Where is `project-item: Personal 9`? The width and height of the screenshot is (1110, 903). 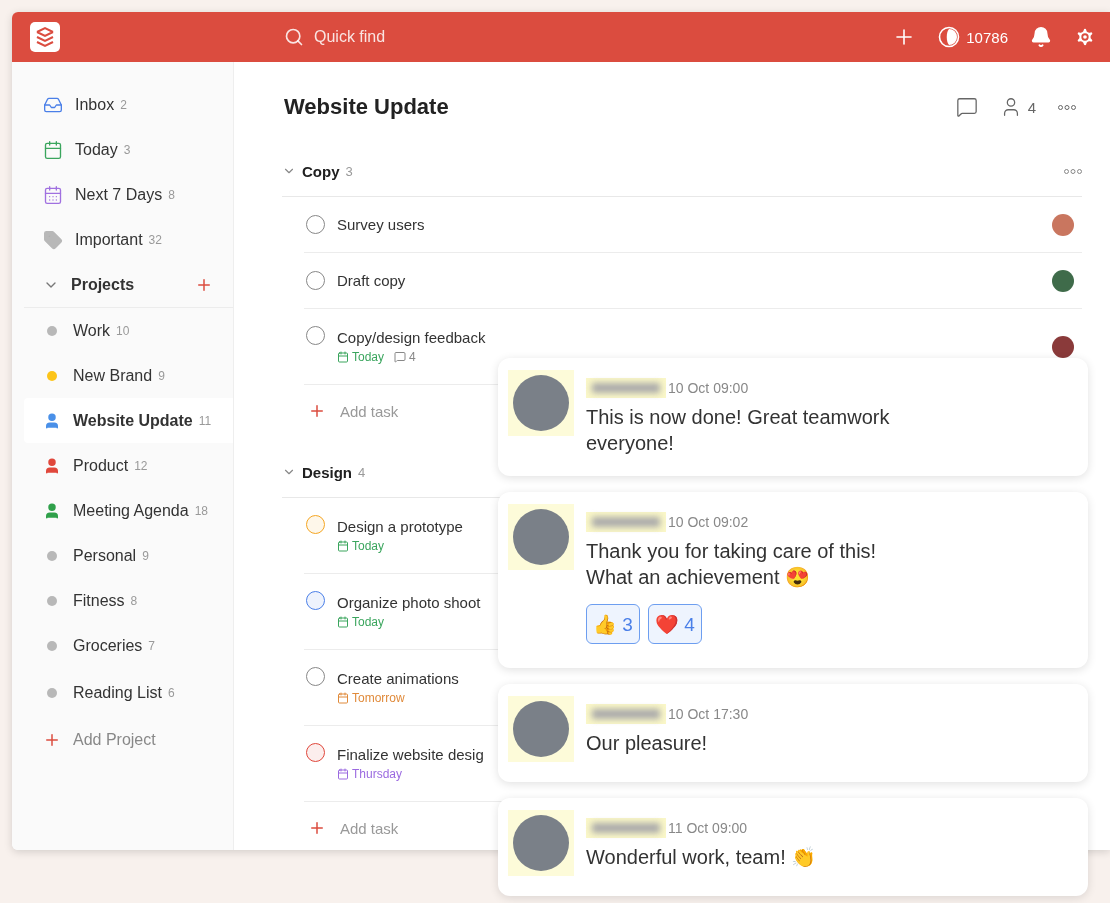 project-item: Personal 9 is located at coordinates (128, 555).